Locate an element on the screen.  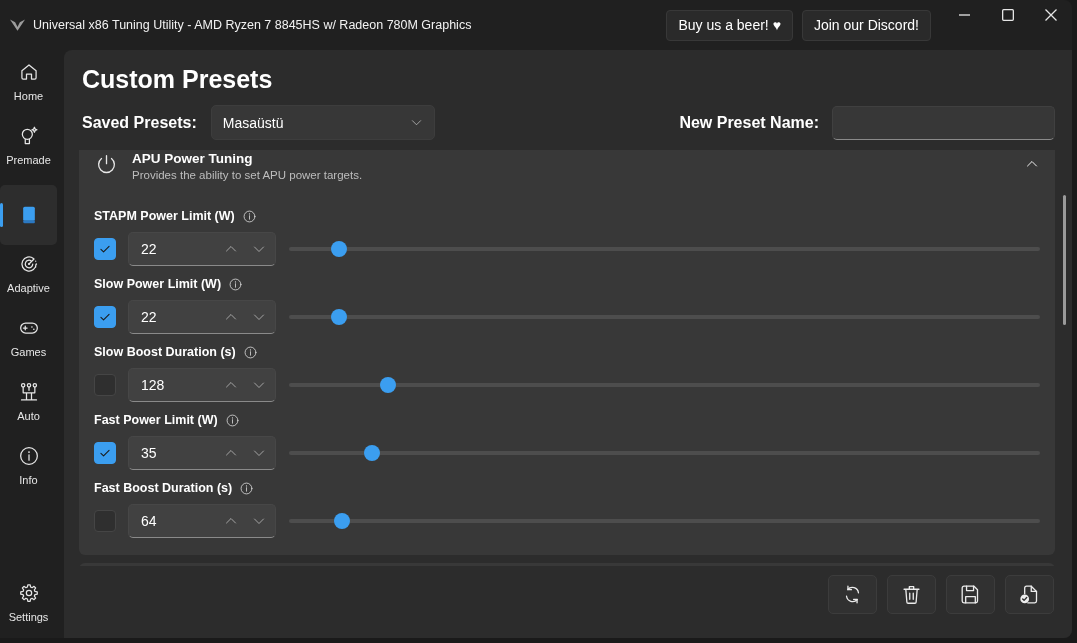
scrollbar-thumb is located at coordinates (1064, 260).